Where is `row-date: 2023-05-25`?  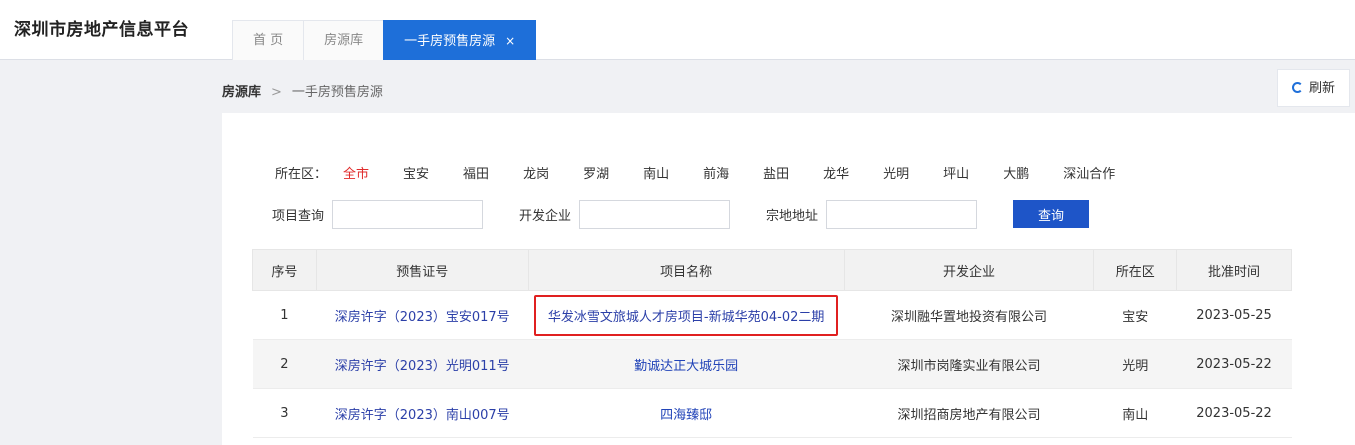 row-date: 2023-05-25 is located at coordinates (1234, 315).